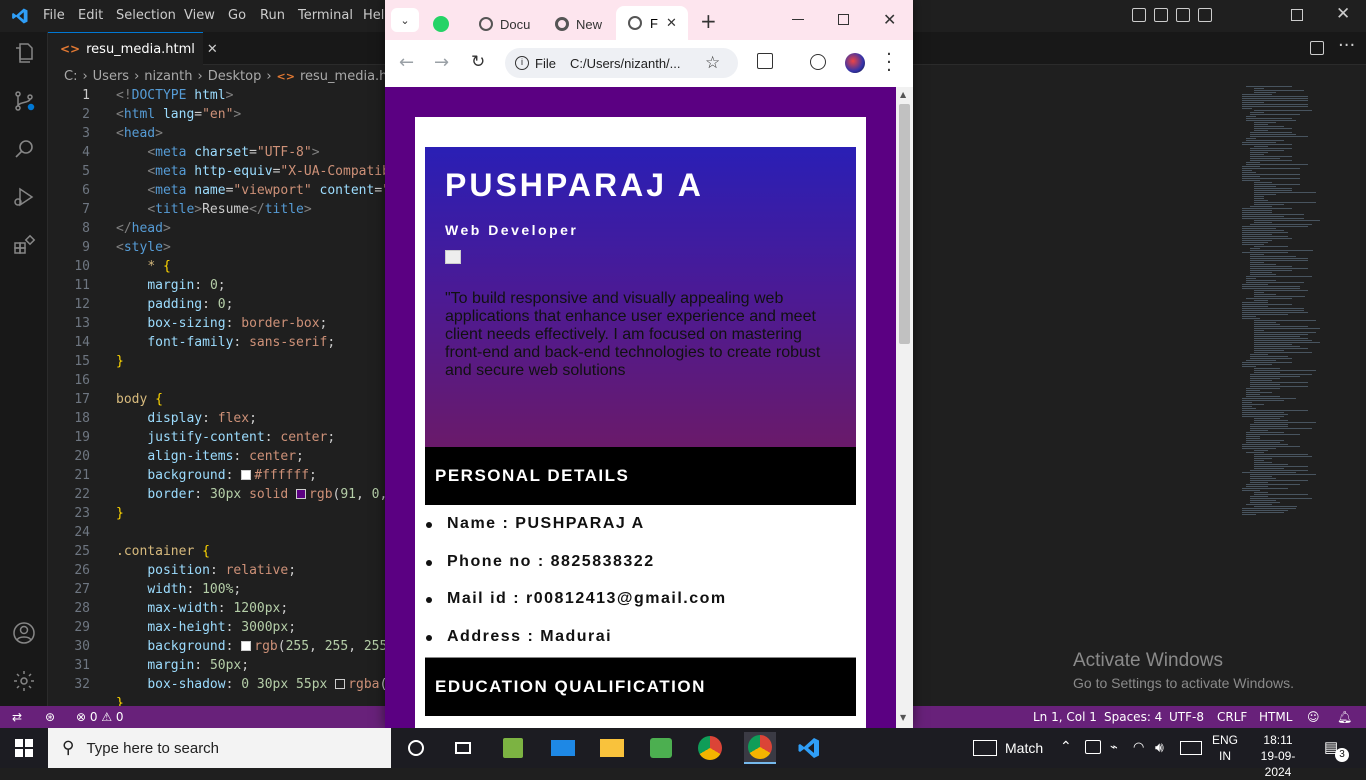 The height and width of the screenshot is (780, 1366). I want to click on code-line: body {, so click(139, 399).